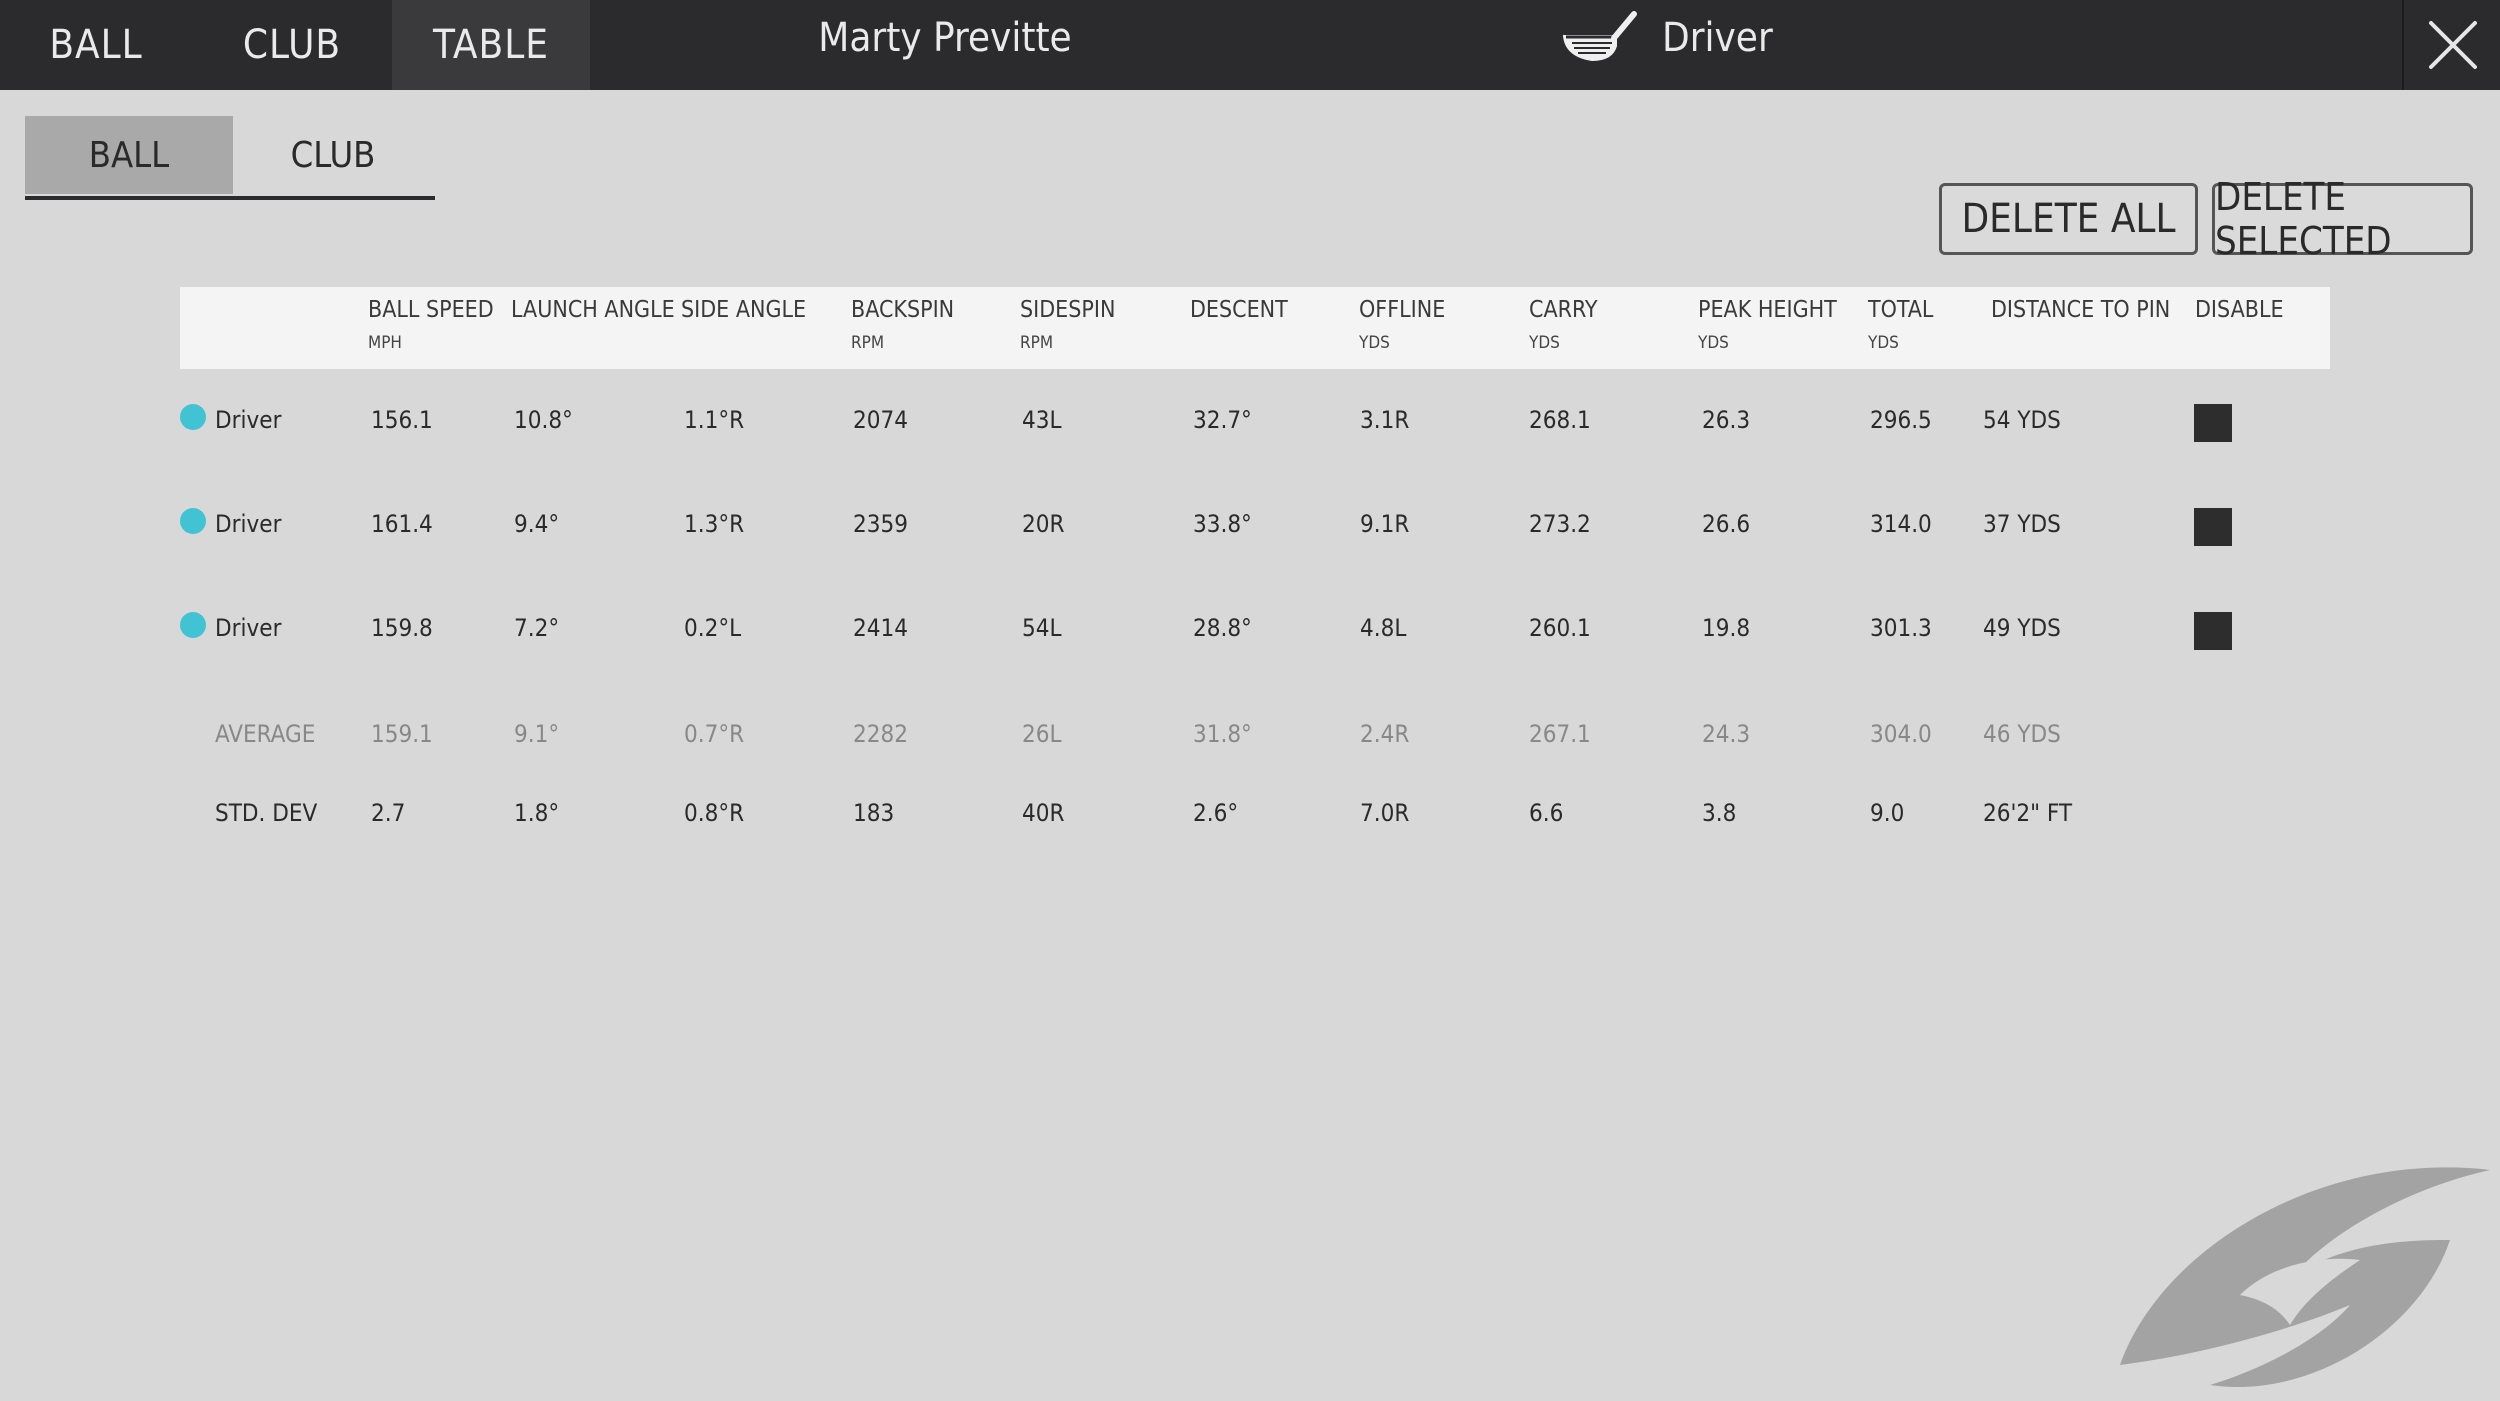 The width and height of the screenshot is (2500, 1401). I want to click on col-label: LAUNCH ANGLE, so click(593, 310).